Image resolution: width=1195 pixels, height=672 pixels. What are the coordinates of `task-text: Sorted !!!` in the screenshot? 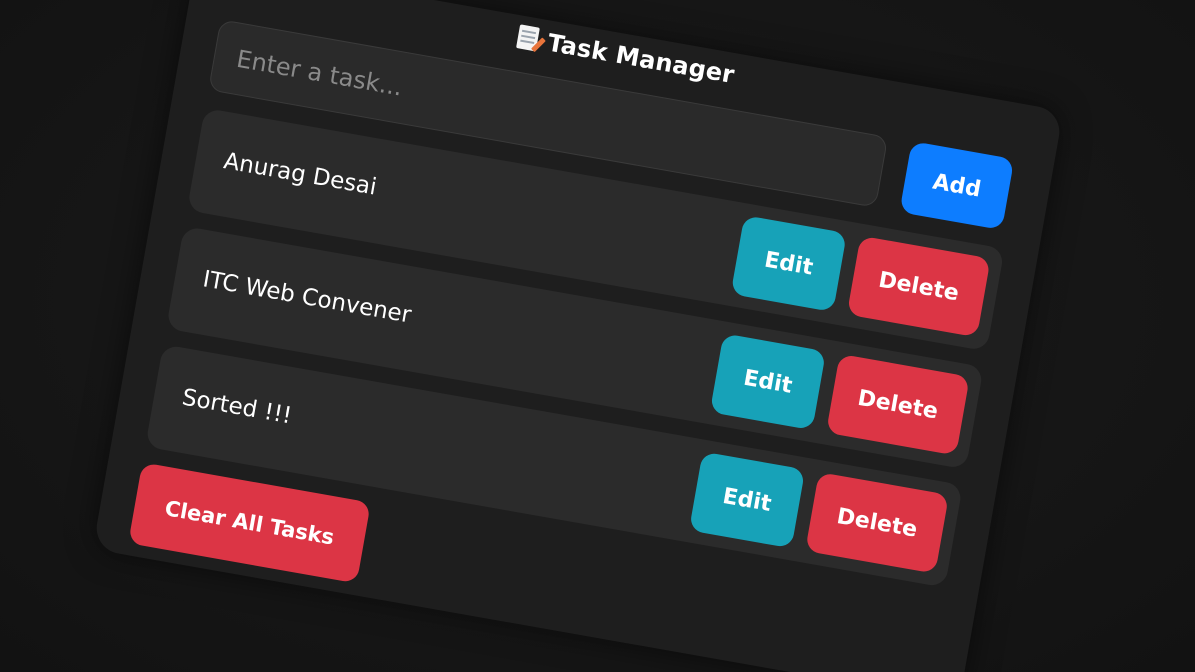 It's located at (237, 407).